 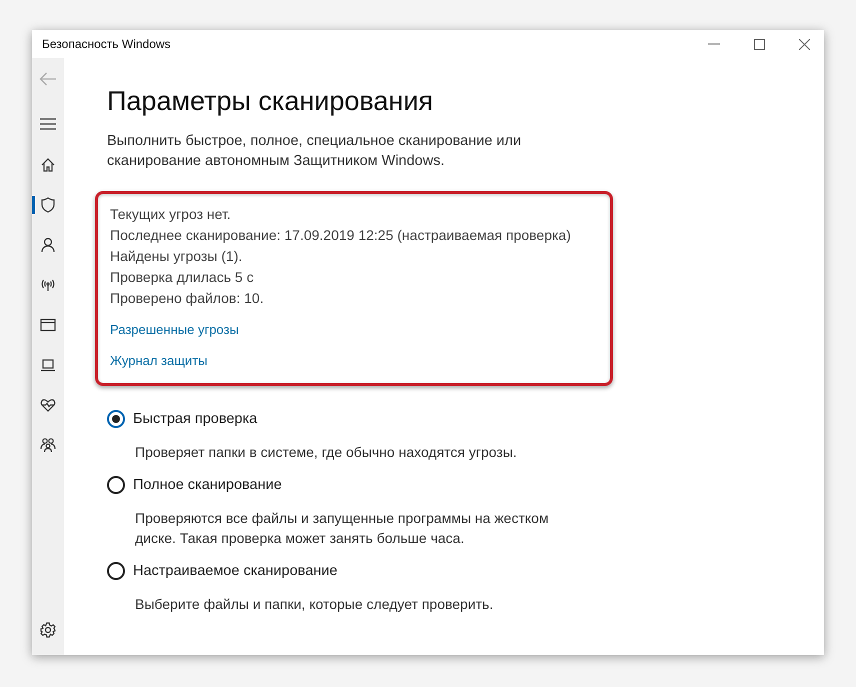 What do you see at coordinates (171, 214) in the screenshot?
I see `status-line: Текущих угроз нет.` at bounding box center [171, 214].